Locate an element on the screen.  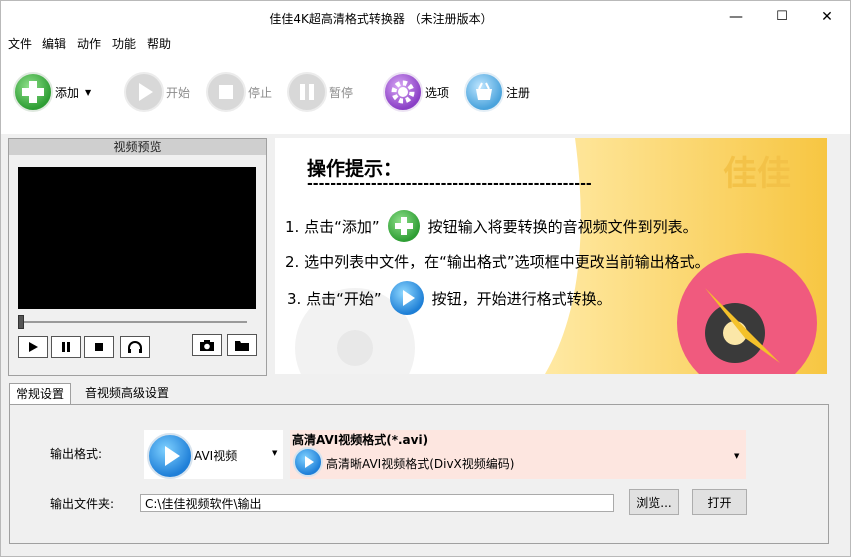
output-folder-input is located at coordinates (377, 503).